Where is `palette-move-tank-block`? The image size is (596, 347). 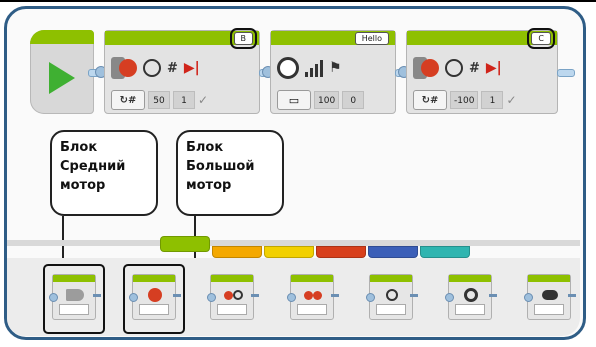 palette-move-tank-block is located at coordinates (313, 297).